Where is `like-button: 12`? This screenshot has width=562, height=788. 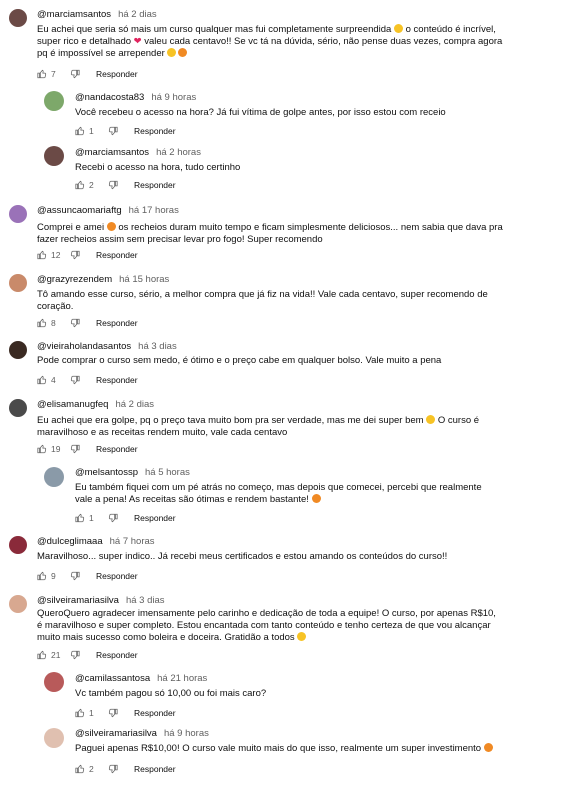
like-button: 12 is located at coordinates (49, 255).